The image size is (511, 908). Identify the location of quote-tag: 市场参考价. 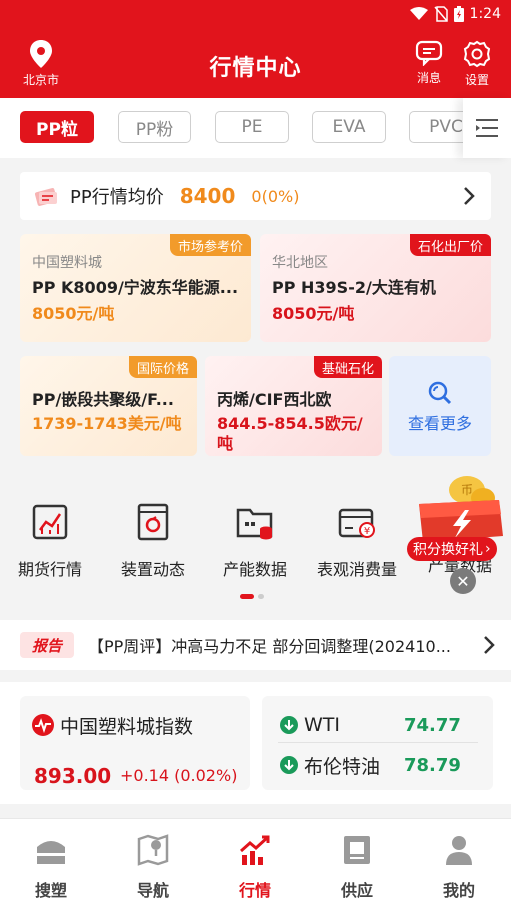
(210, 245).